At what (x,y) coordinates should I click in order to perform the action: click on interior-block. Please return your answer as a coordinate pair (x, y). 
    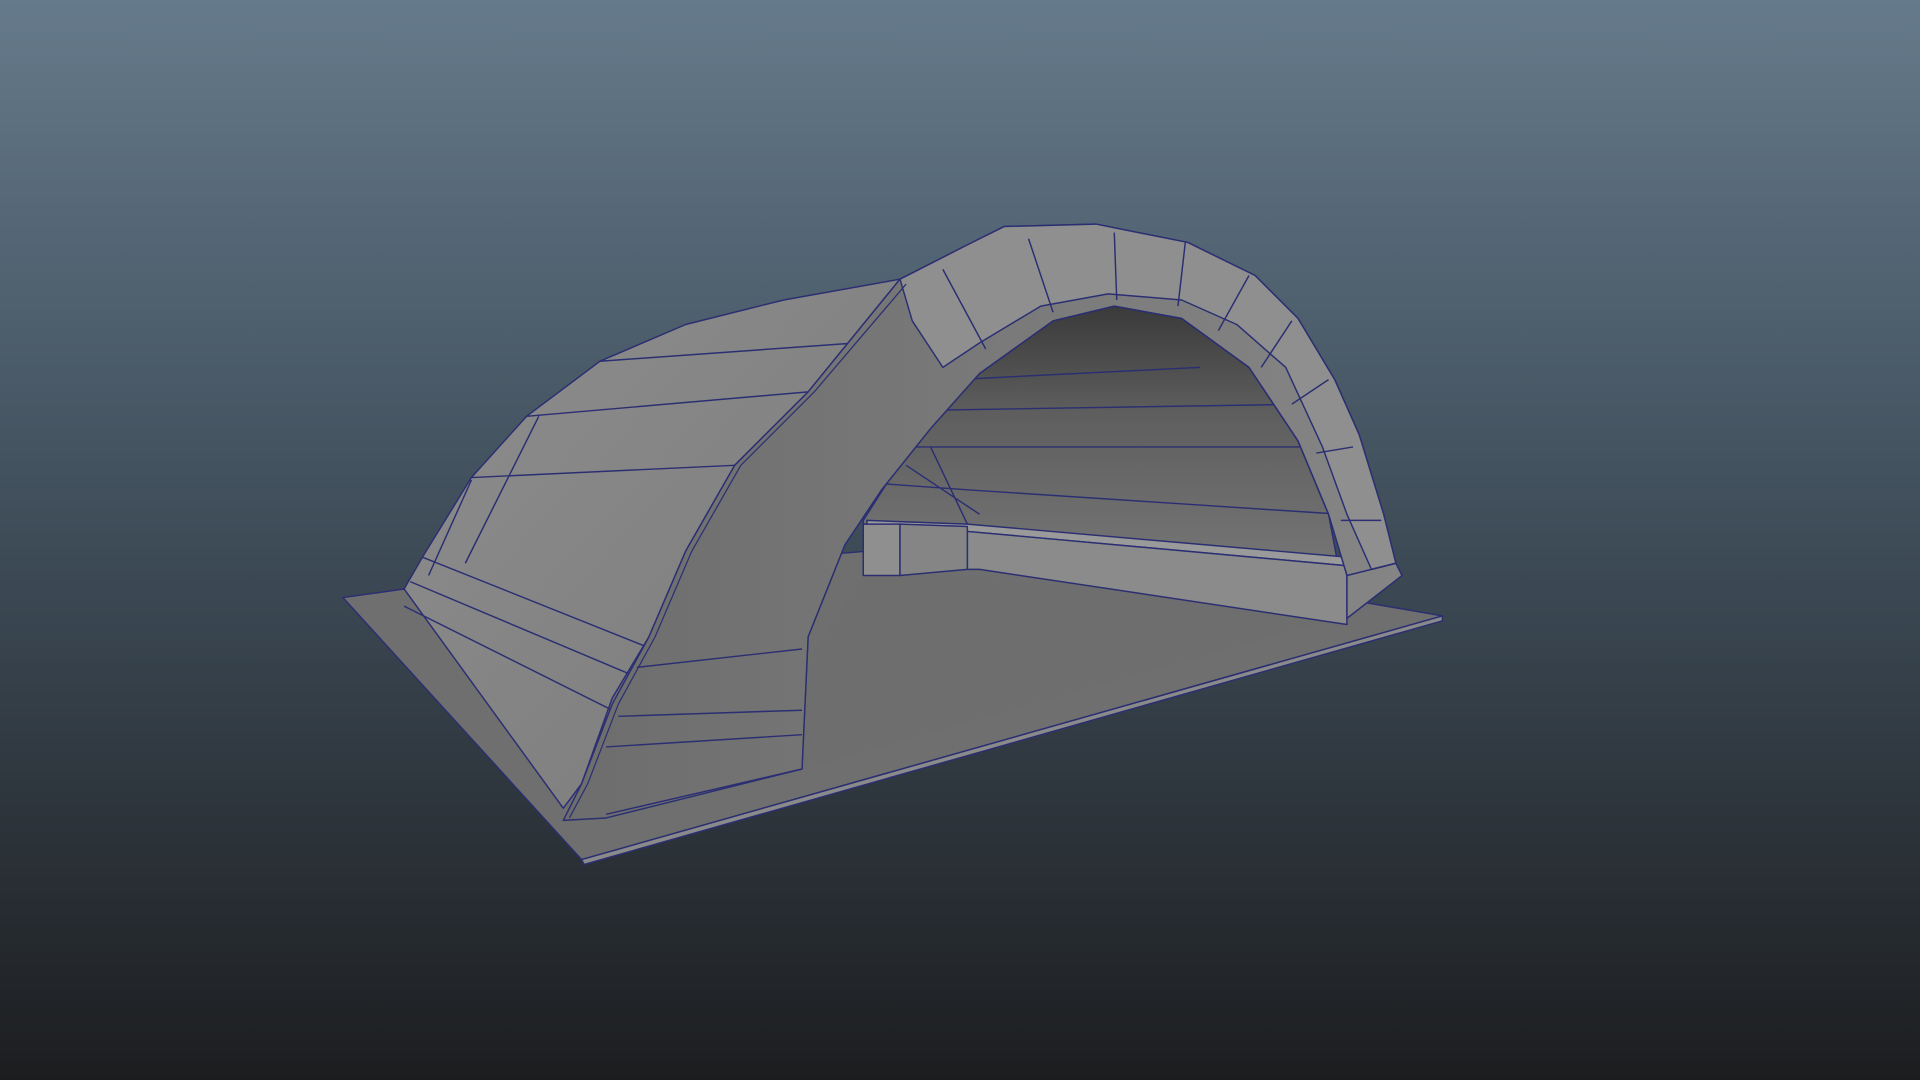
    Looking at the image, I should click on (881, 550).